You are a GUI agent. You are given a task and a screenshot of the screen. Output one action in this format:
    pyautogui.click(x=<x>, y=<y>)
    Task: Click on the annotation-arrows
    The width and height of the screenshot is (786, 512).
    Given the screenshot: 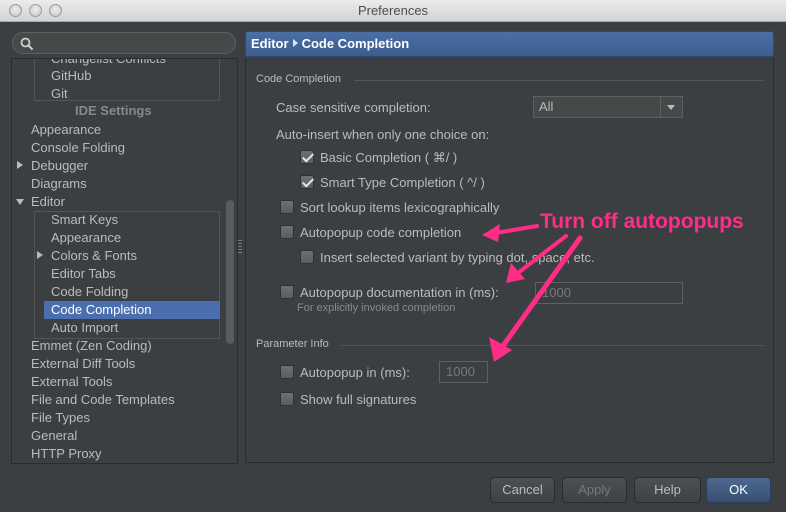 What is the action you would take?
    pyautogui.click(x=532, y=293)
    